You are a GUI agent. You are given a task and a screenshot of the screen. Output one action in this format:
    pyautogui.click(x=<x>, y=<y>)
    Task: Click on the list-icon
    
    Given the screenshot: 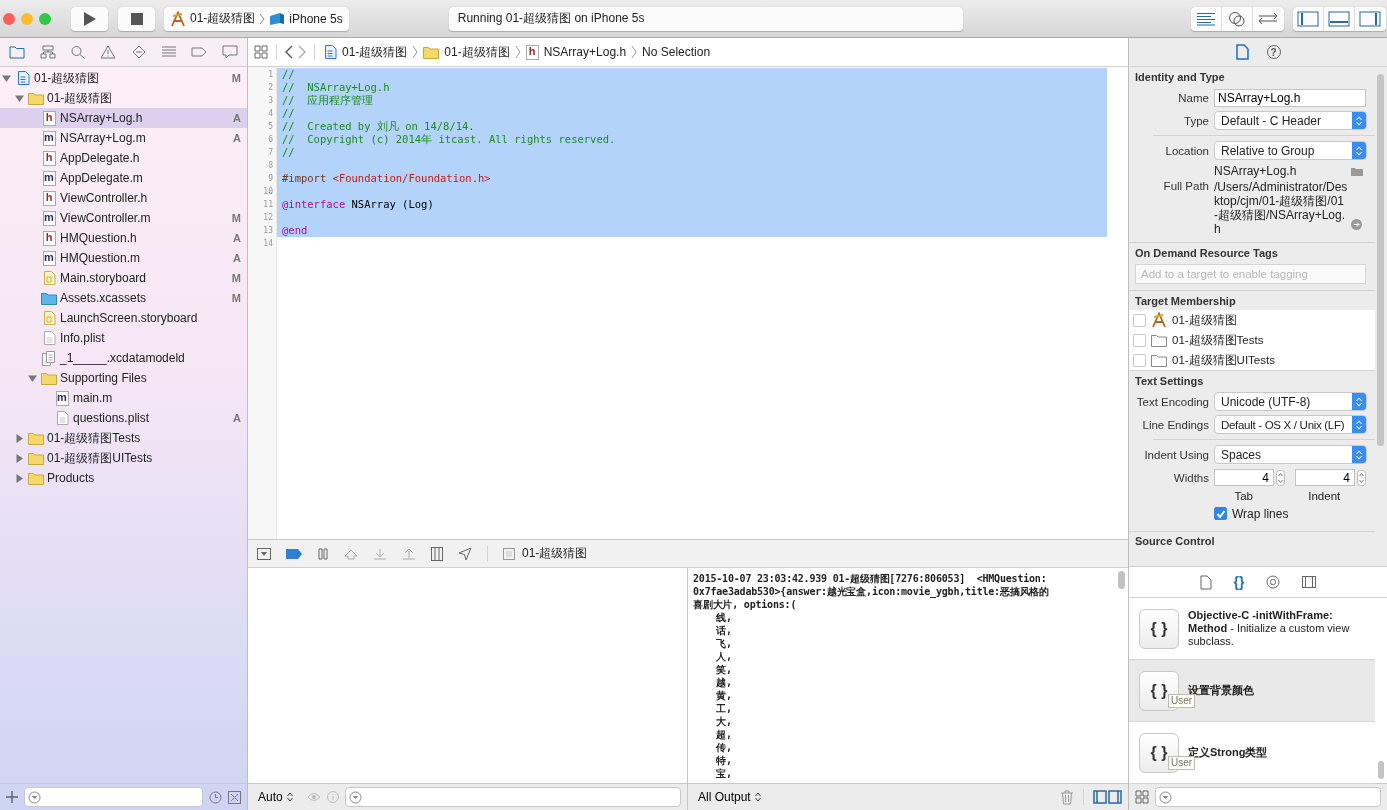 What is the action you would take?
    pyautogui.click(x=169, y=52)
    